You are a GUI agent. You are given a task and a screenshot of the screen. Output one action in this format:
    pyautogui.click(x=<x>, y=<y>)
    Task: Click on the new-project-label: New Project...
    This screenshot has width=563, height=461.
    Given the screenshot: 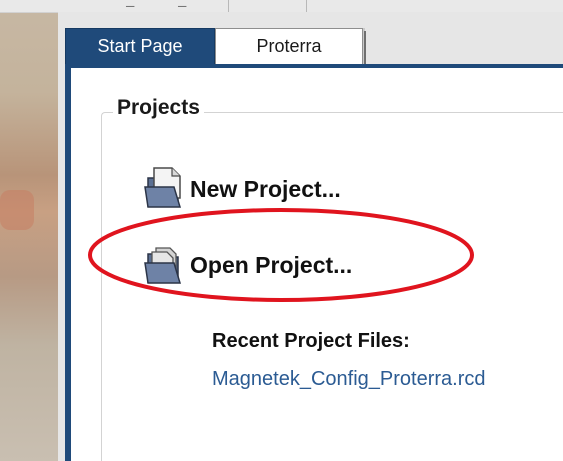 What is the action you would take?
    pyautogui.click(x=265, y=188)
    